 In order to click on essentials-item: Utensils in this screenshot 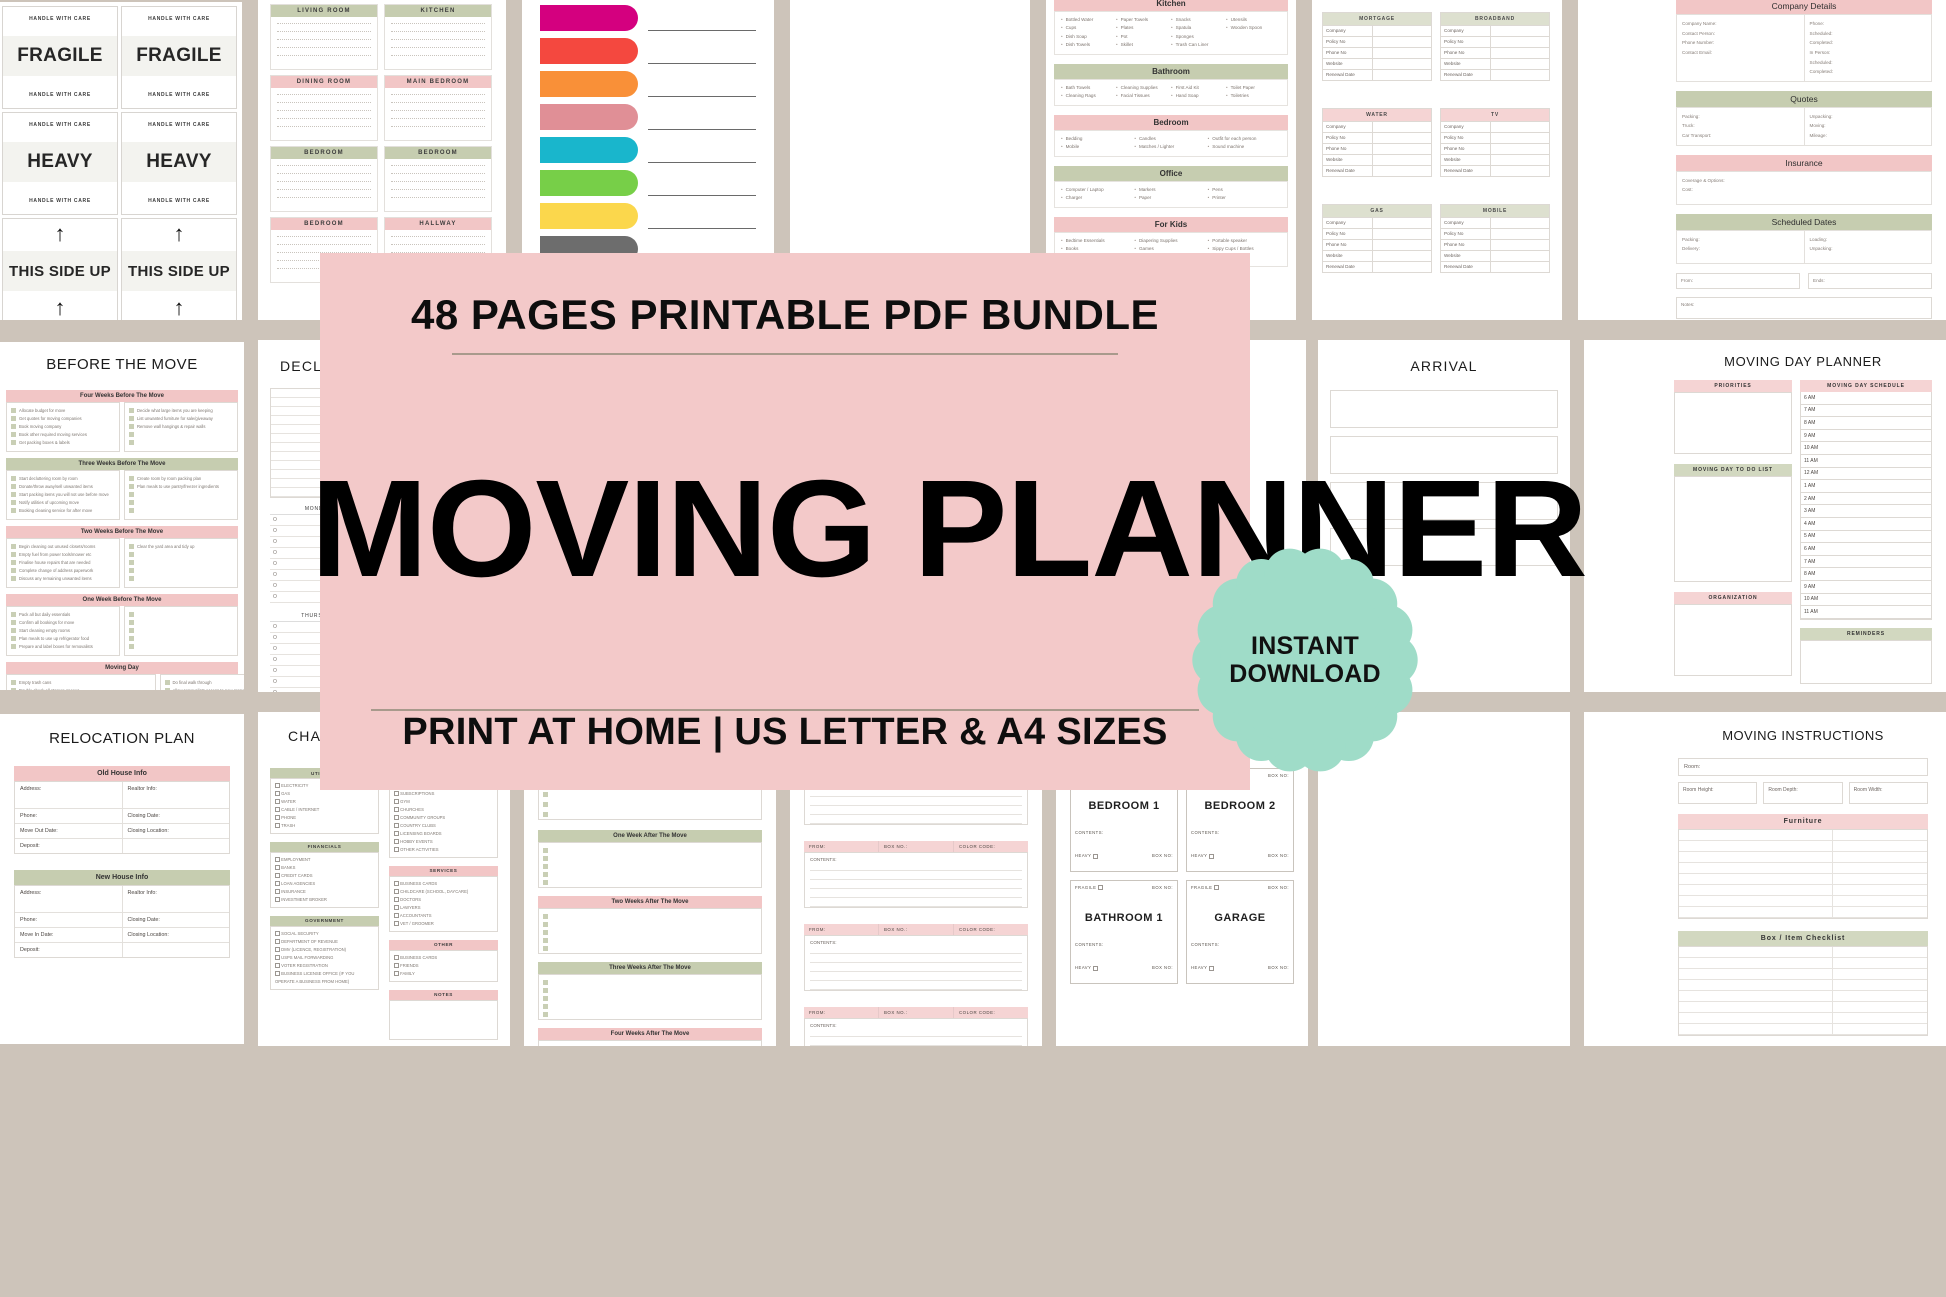, I will do `click(1253, 20)`.